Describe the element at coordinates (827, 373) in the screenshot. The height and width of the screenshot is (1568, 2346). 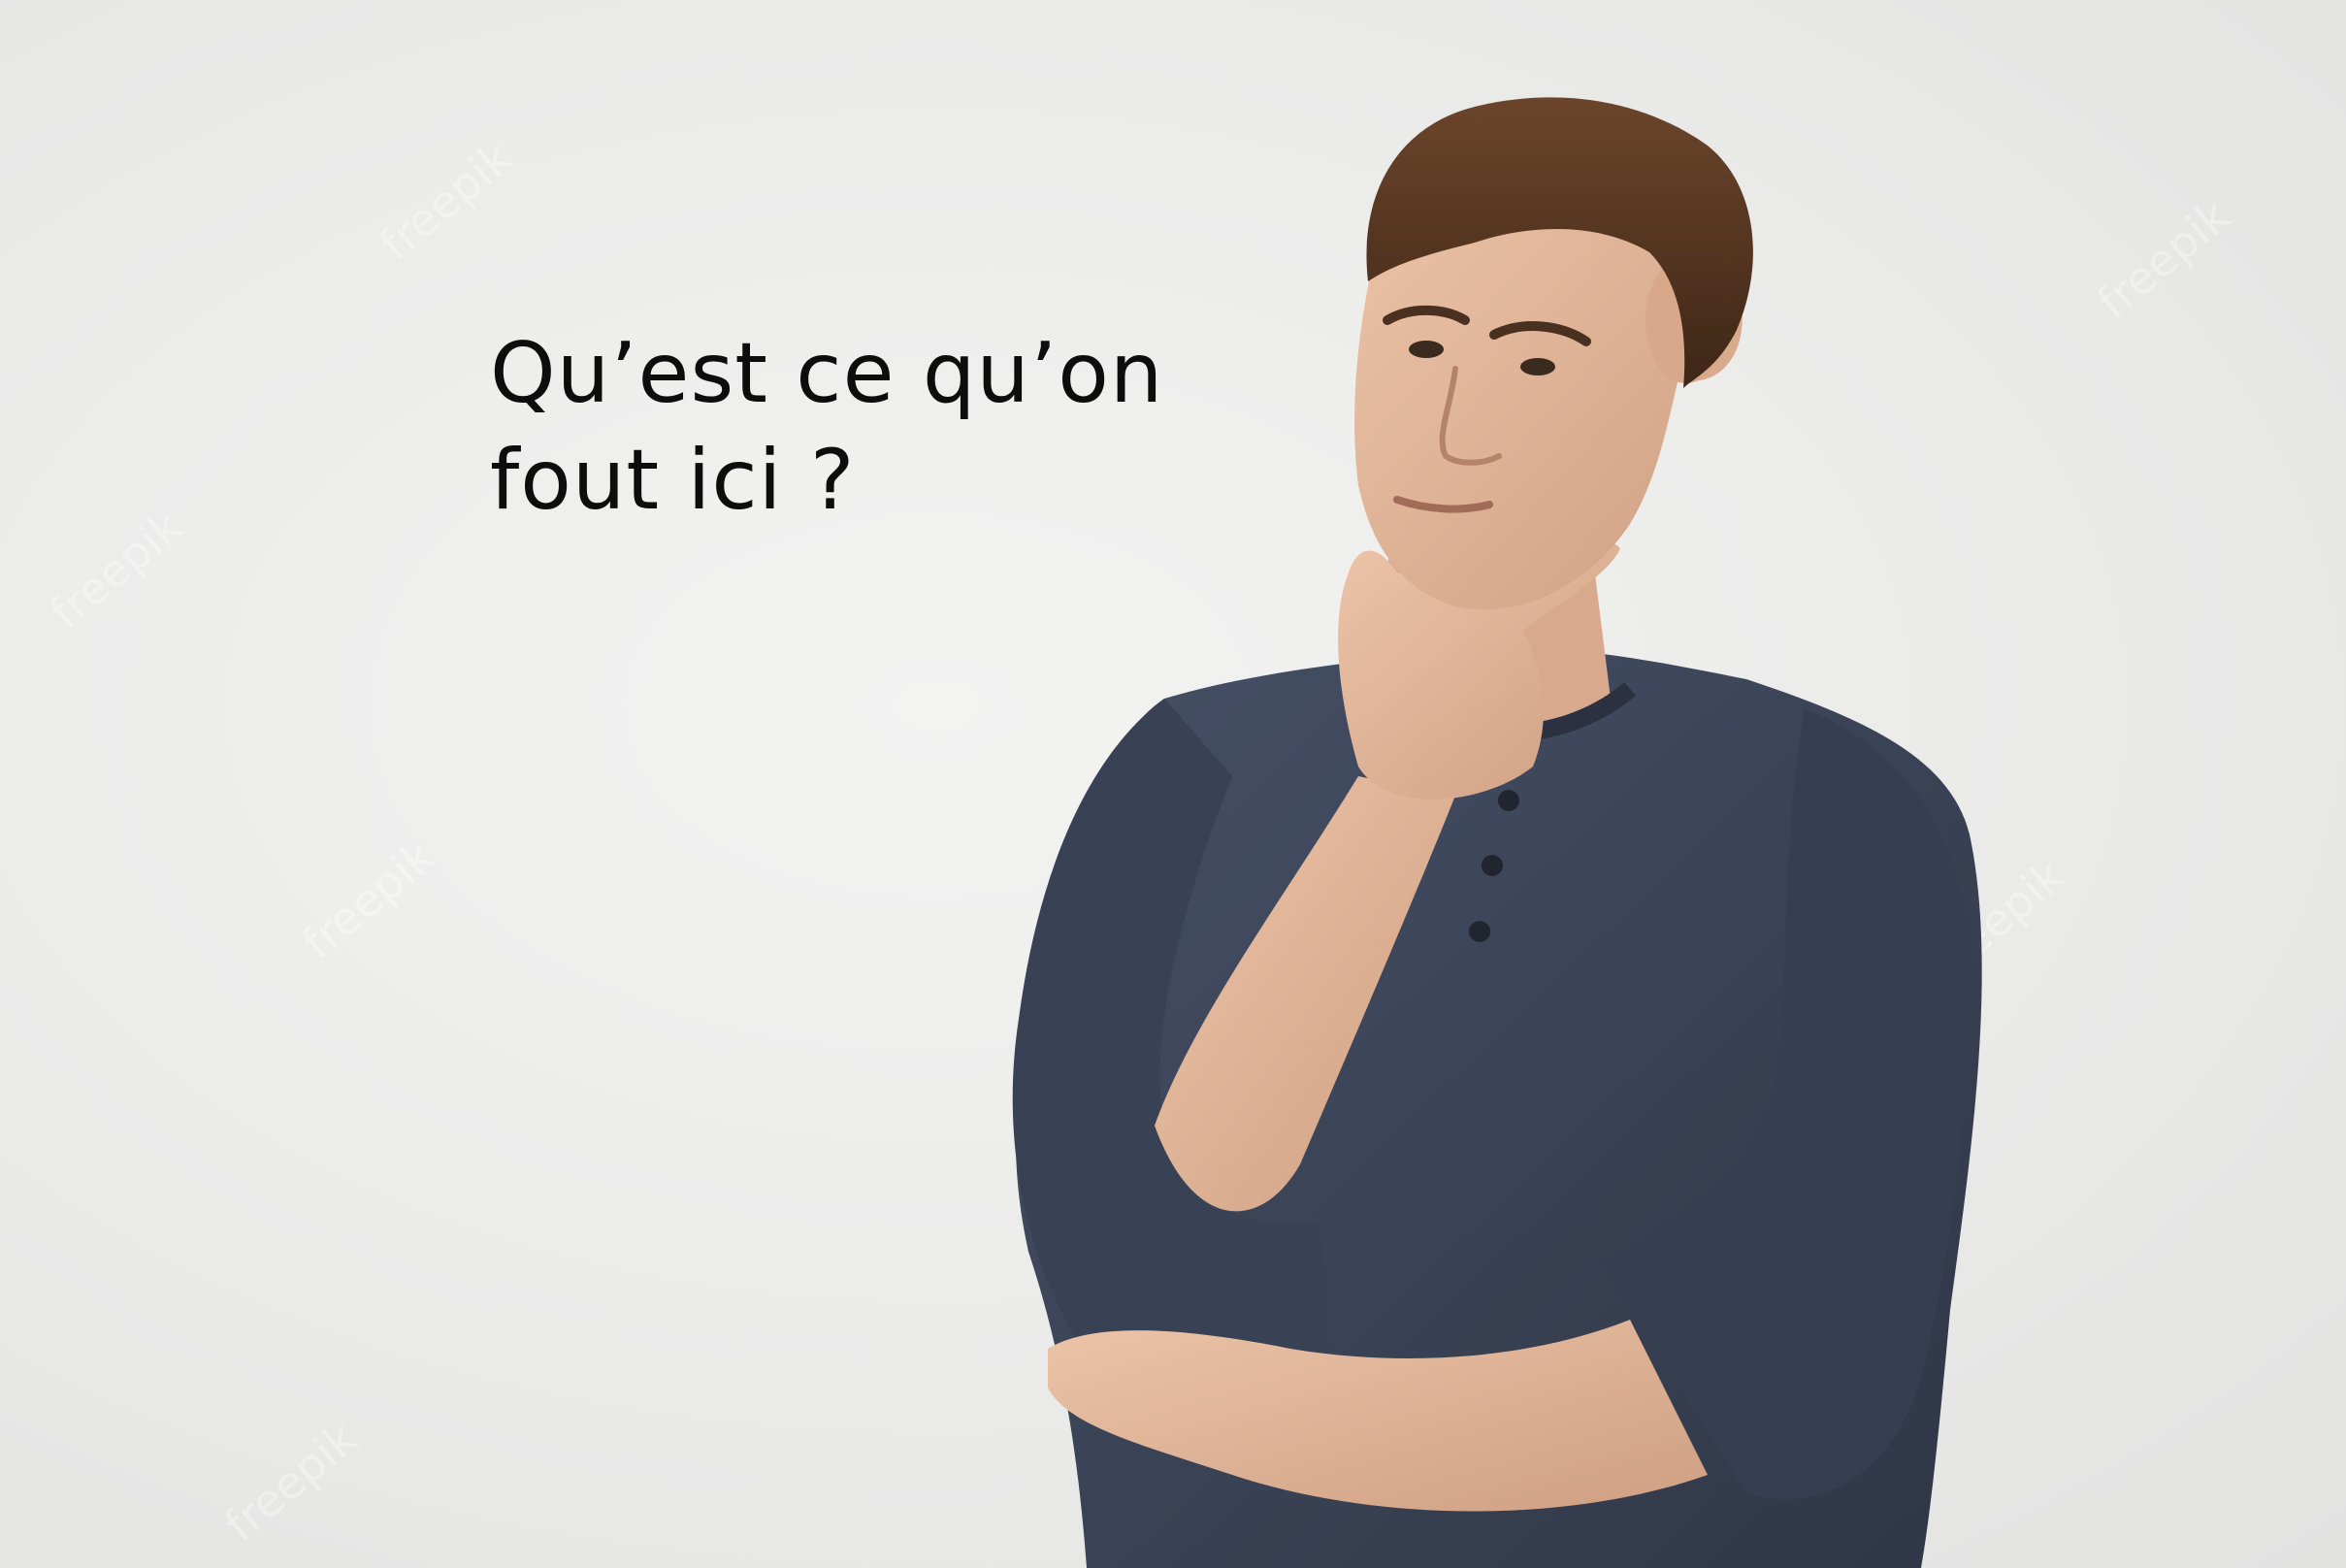
I see `caption-line-1: Qu’est ce qu’on` at that location.